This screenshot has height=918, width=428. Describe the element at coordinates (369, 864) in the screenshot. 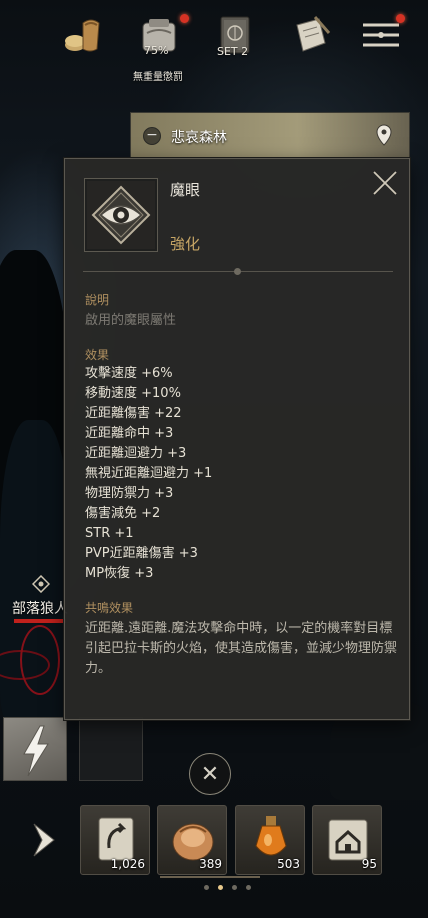

I see `item-count: 95` at that location.